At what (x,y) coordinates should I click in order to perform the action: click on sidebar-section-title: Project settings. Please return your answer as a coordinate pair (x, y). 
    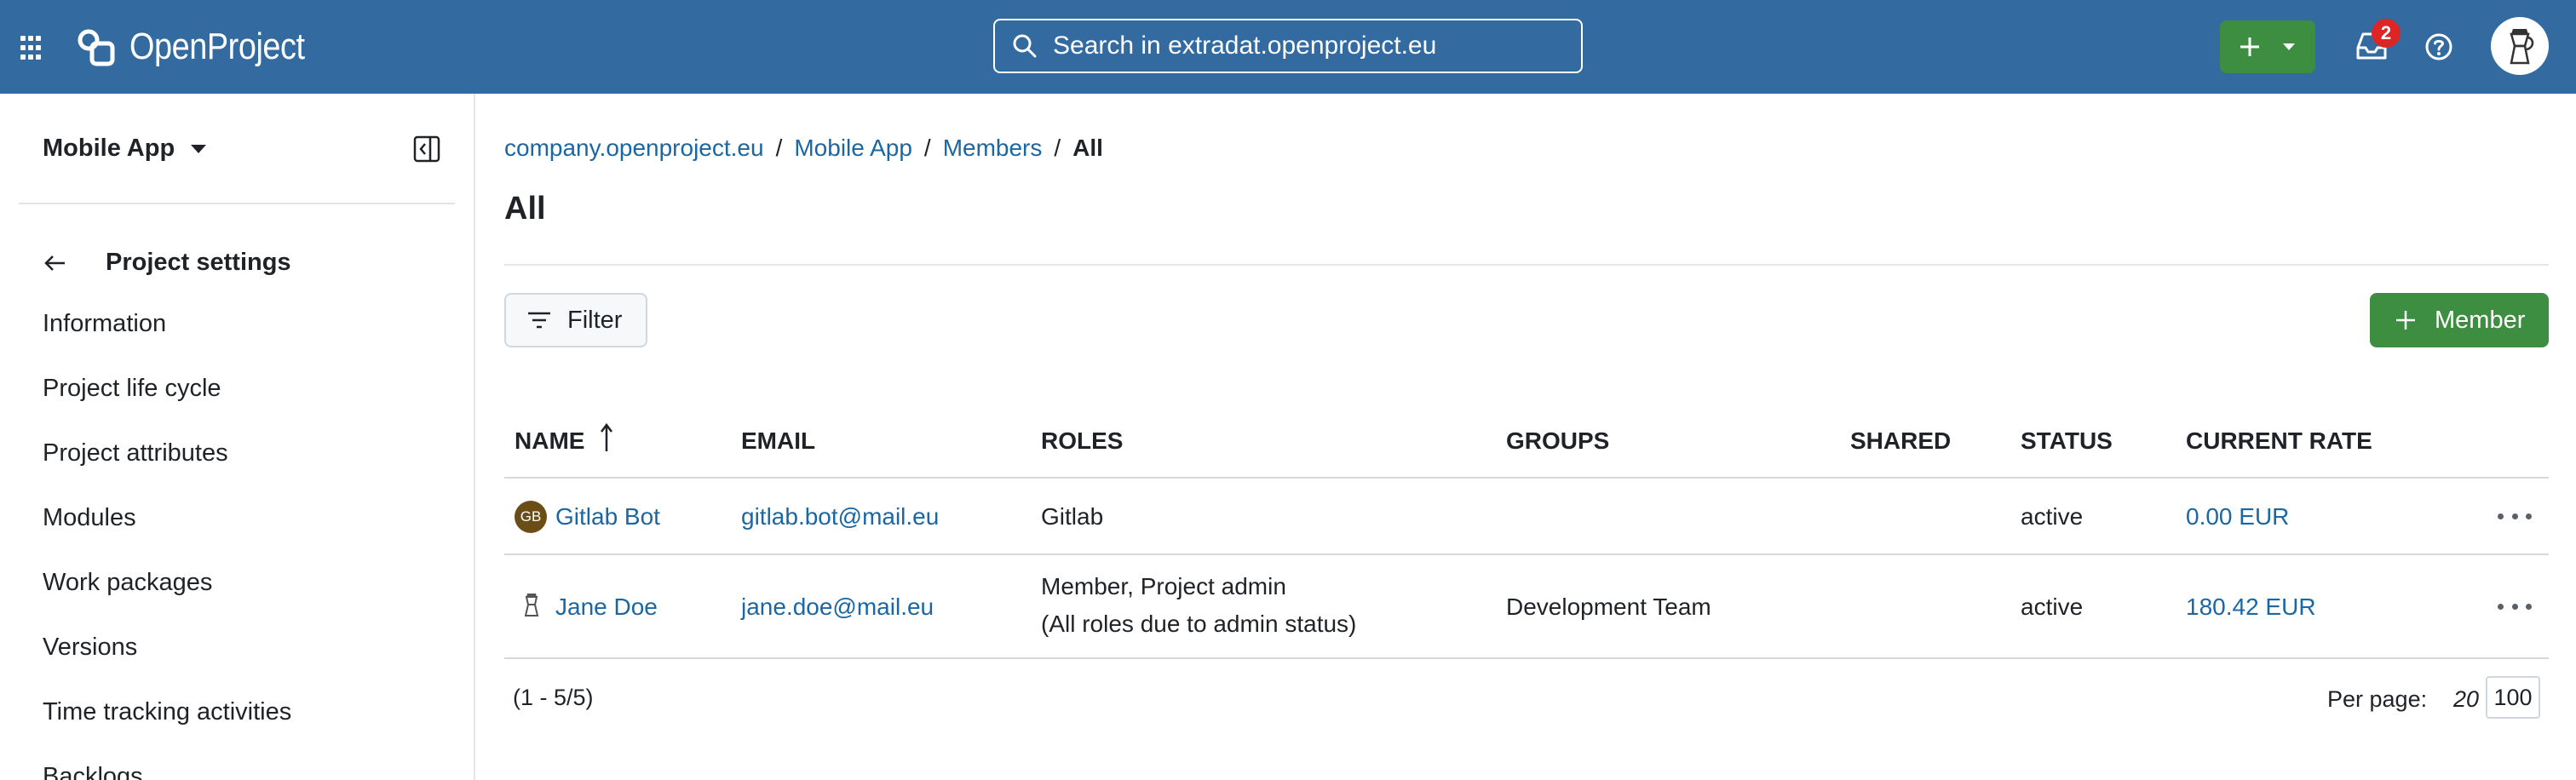
    Looking at the image, I should click on (199, 262).